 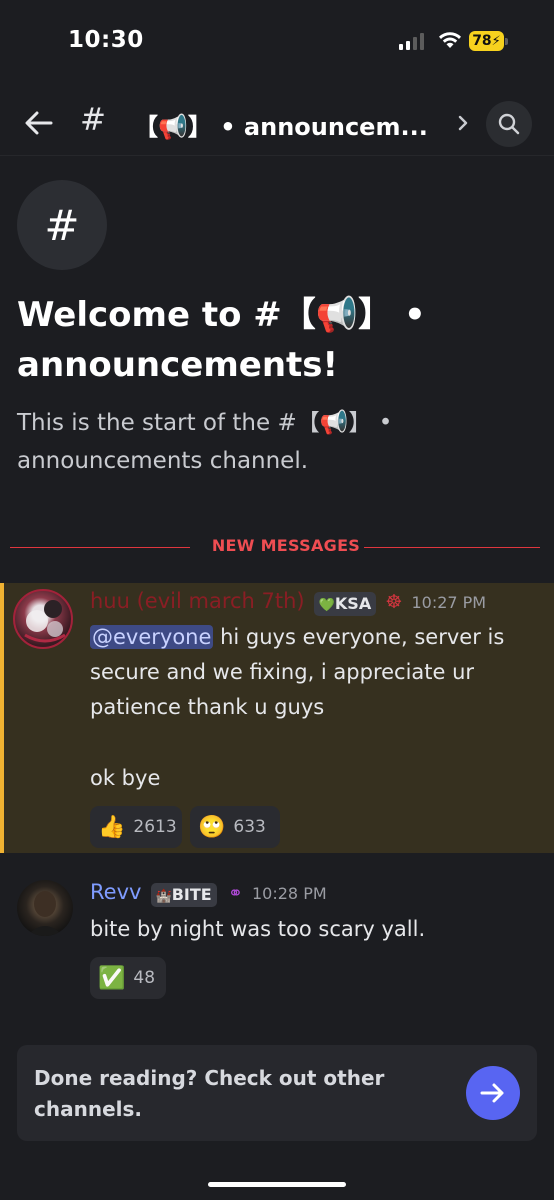 What do you see at coordinates (125, 778) in the screenshot?
I see `message-text-line2: ok bye` at bounding box center [125, 778].